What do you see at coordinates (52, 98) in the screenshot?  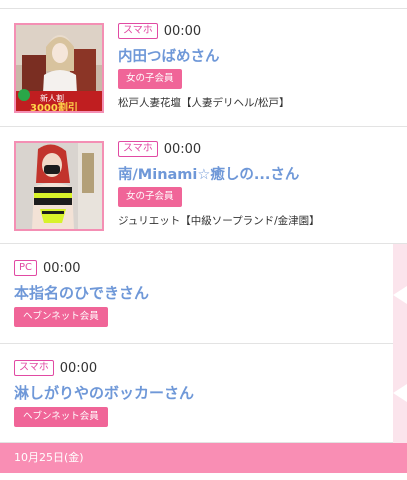 I see `thumb-label-1: 新人割` at bounding box center [52, 98].